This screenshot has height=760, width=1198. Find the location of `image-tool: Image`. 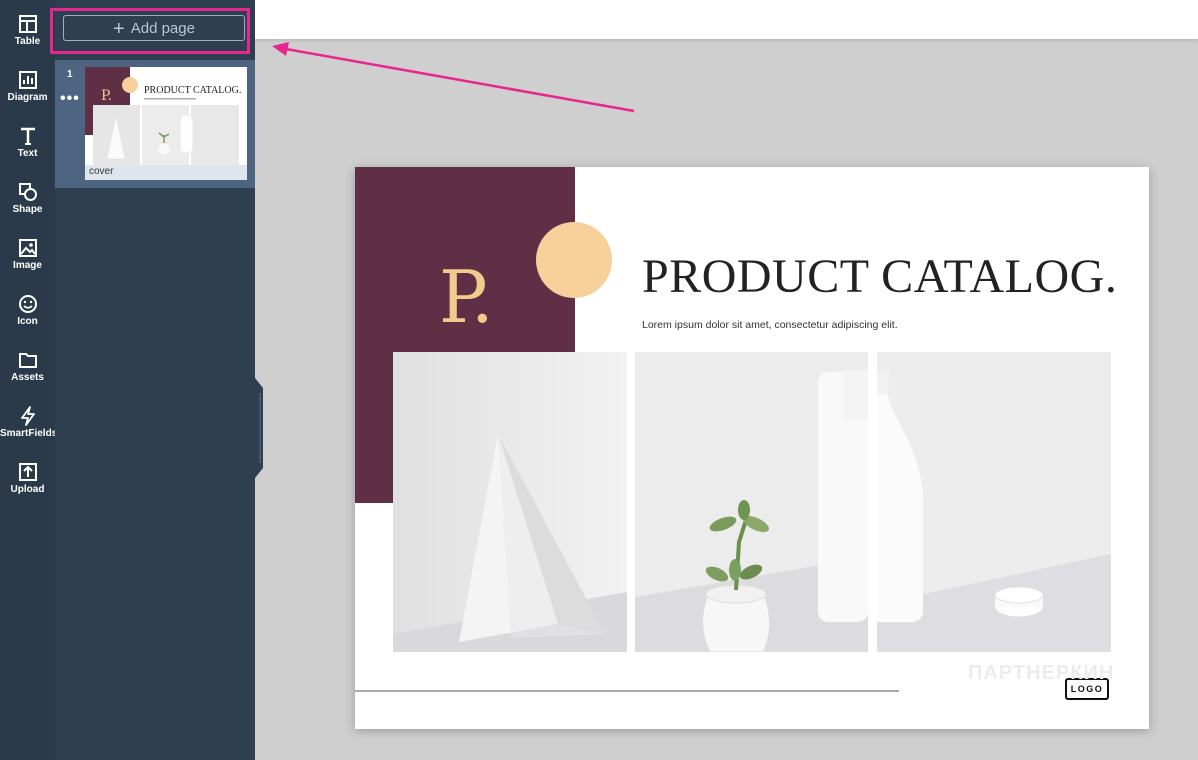

image-tool: Image is located at coordinates (27, 266).